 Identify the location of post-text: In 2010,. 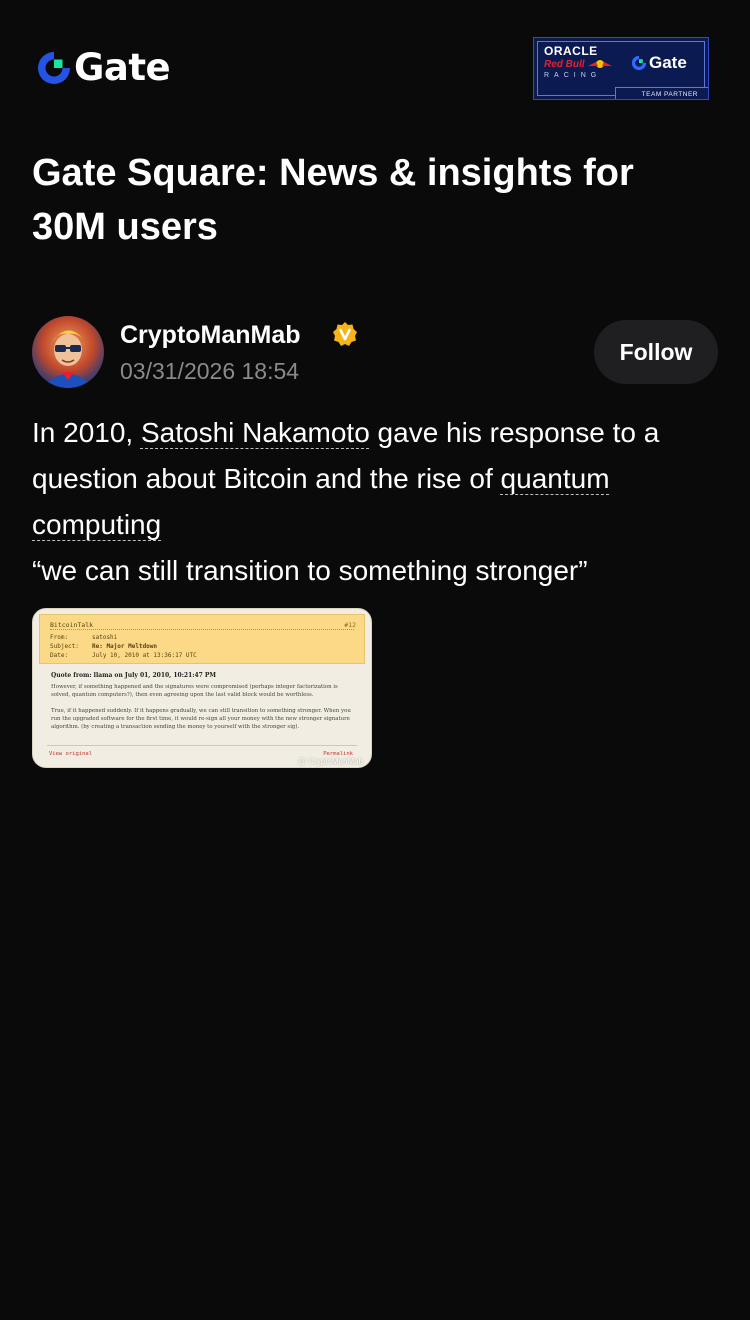
(86, 432).